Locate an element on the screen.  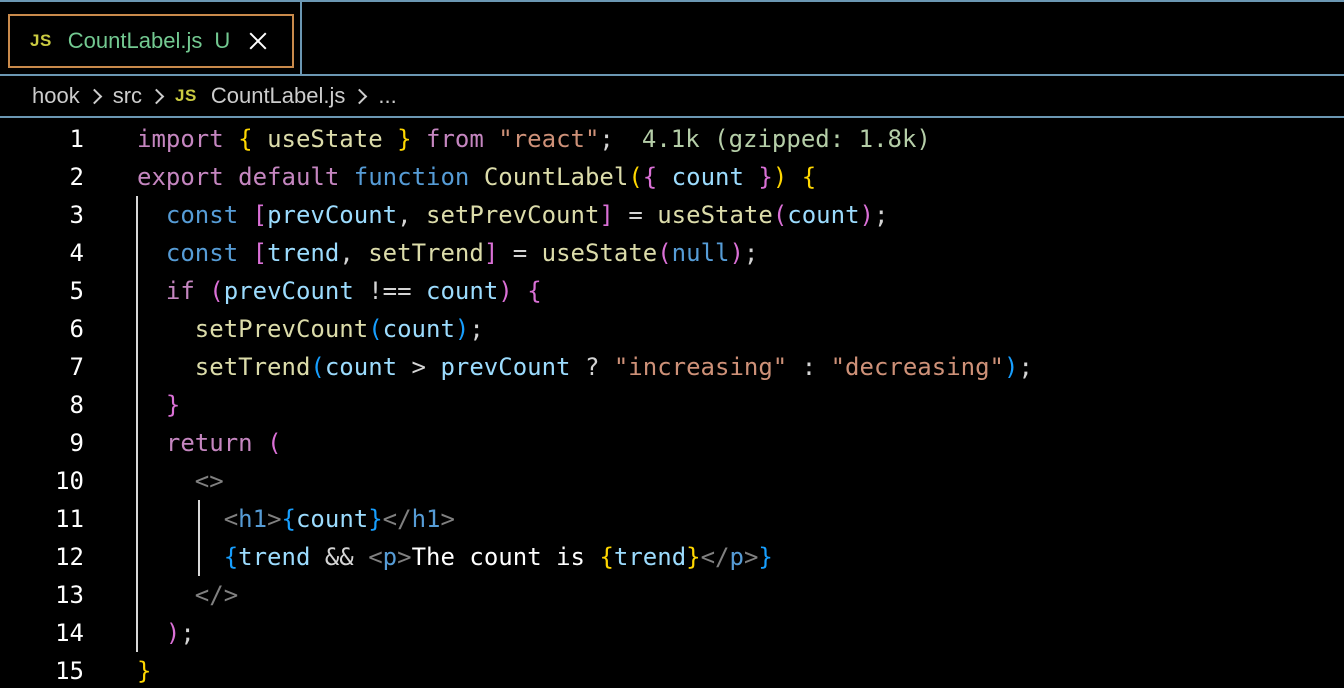
code-text: ); is located at coordinates (180, 633).